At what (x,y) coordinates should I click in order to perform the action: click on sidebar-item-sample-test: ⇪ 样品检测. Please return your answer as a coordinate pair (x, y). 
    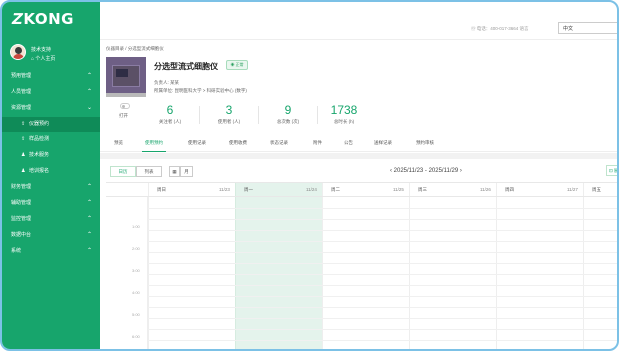
    Looking at the image, I should click on (51, 139).